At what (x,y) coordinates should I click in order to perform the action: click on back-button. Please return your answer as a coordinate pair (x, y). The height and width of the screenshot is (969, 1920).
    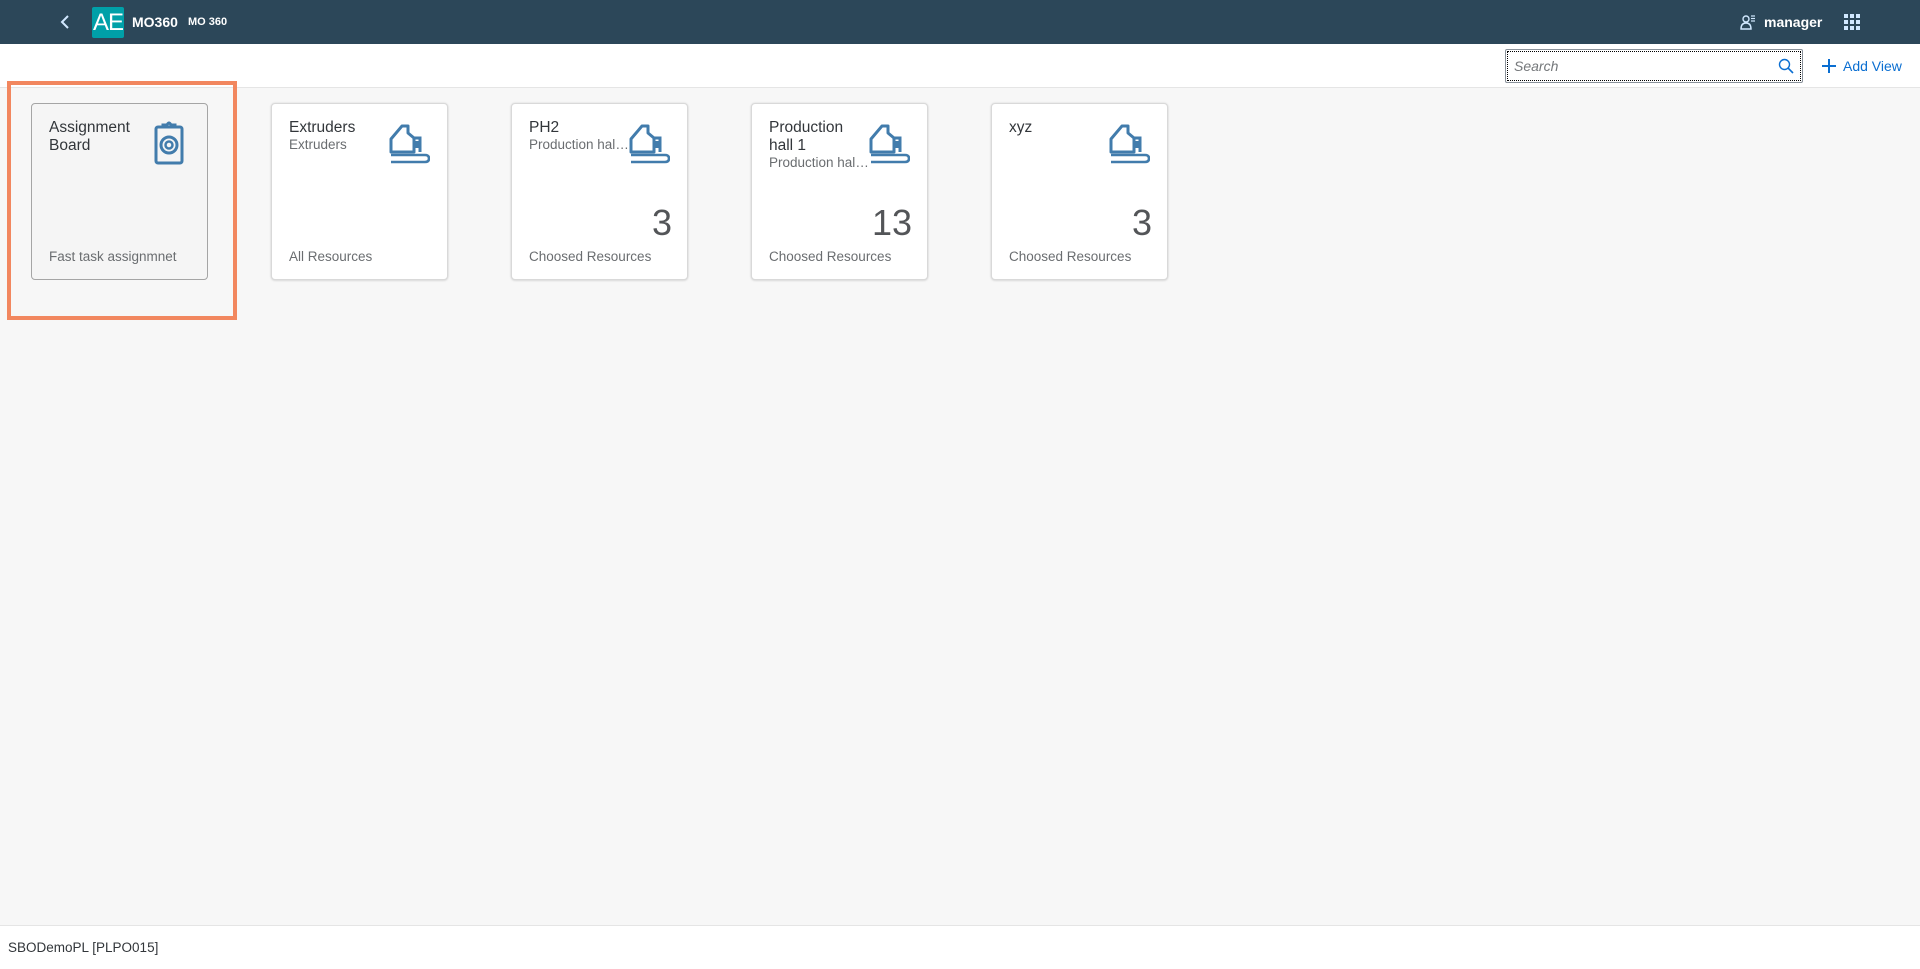
    Looking at the image, I should click on (66, 22).